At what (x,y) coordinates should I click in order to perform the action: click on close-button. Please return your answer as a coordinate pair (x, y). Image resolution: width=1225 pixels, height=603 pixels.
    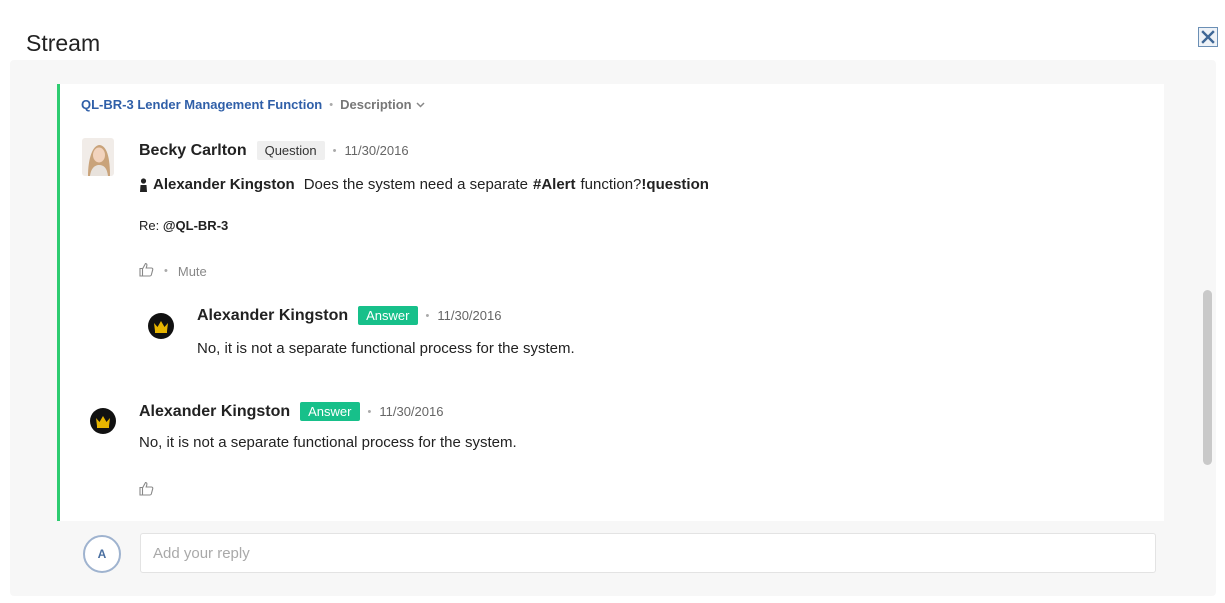
    Looking at the image, I should click on (1208, 37).